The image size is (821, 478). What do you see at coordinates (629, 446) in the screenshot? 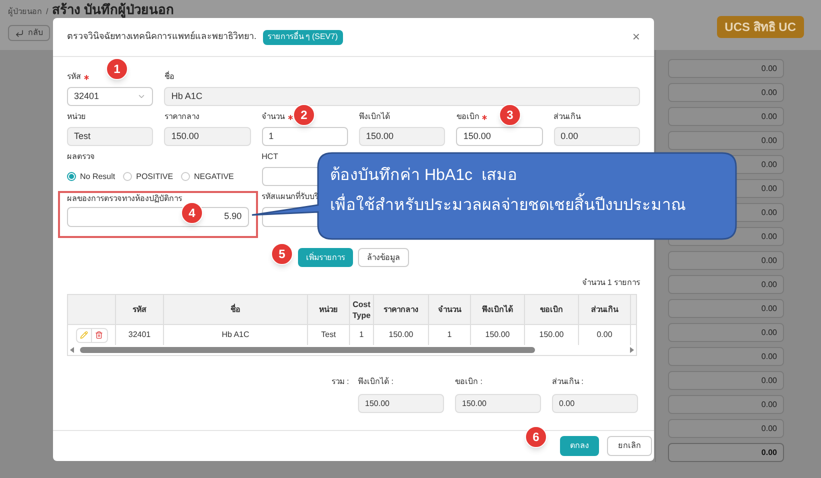
I see `cancel-button: ยกเลิก` at bounding box center [629, 446].